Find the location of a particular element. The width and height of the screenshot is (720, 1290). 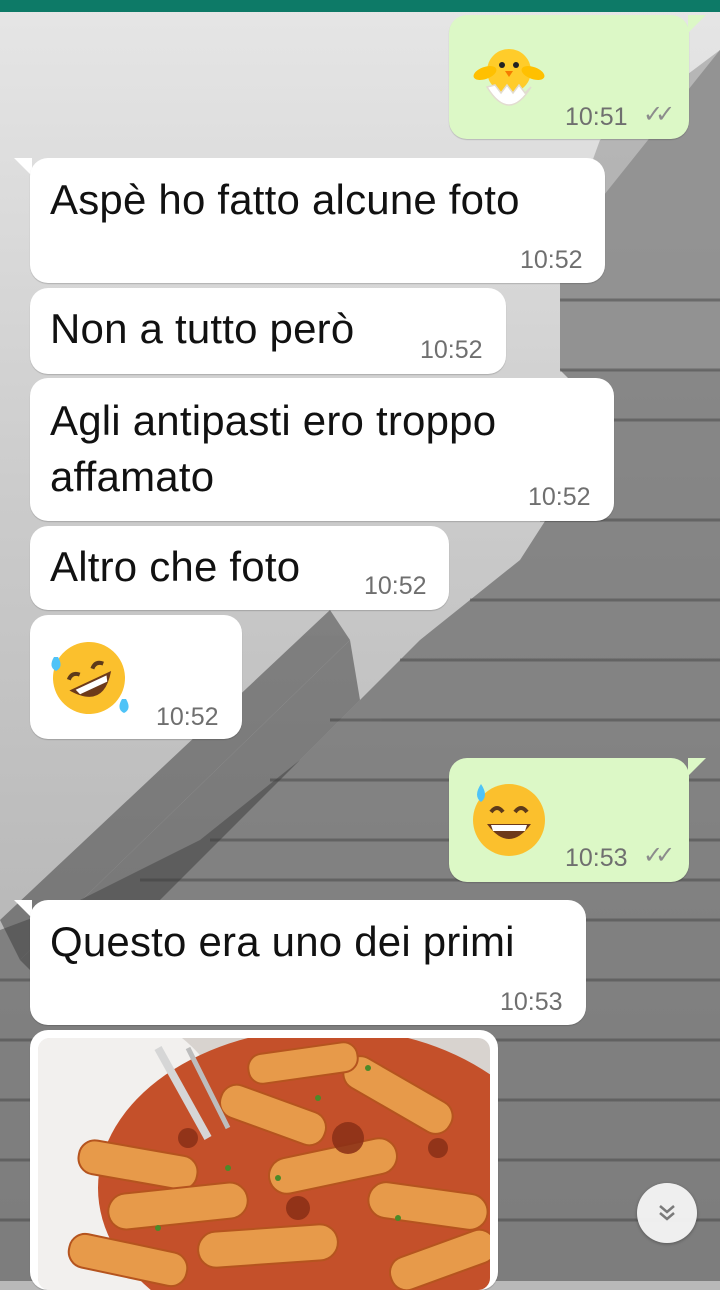

message-text: Aspè ho fatto alcune foto is located at coordinates (285, 199).